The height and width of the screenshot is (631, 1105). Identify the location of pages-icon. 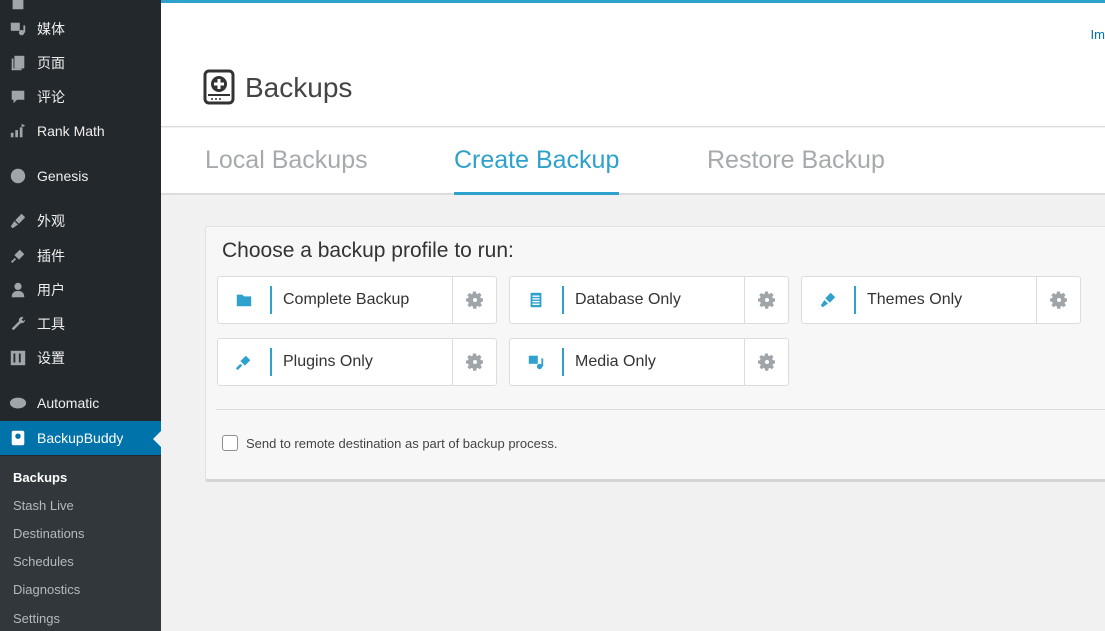
(18, 63).